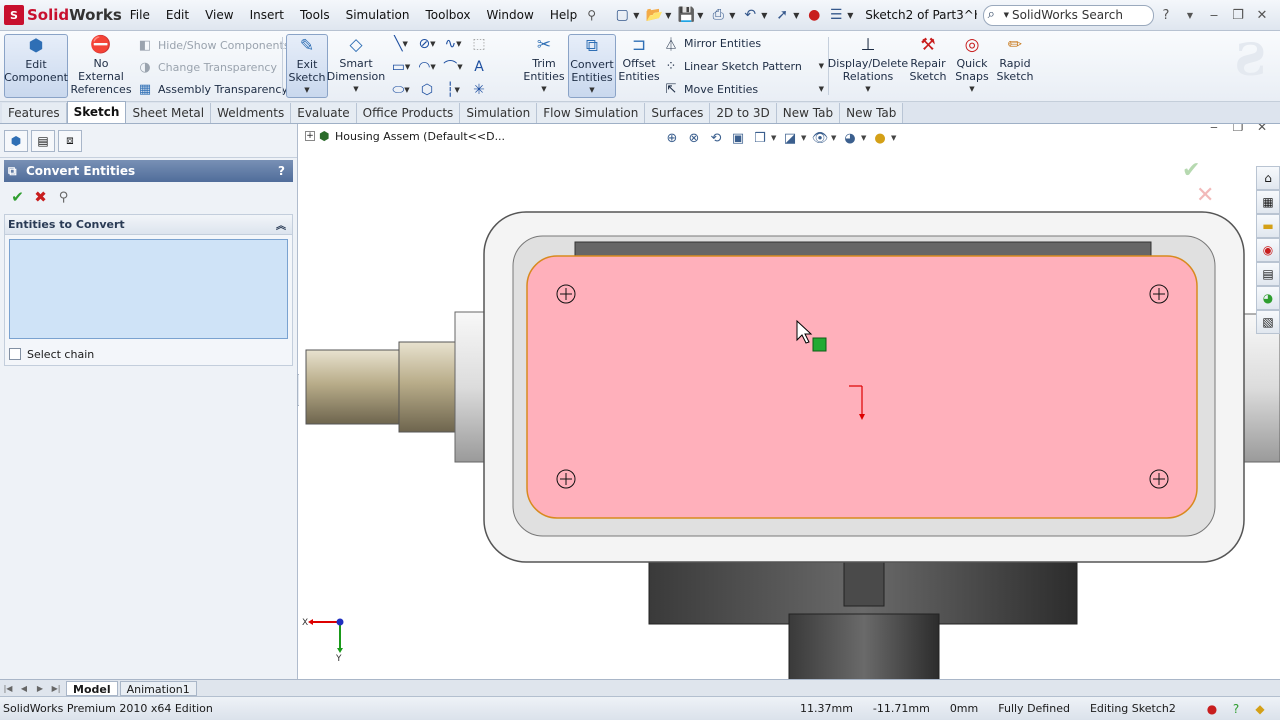 The height and width of the screenshot is (720, 1280). What do you see at coordinates (499, 113) in the screenshot?
I see `tab-simulation: Simulation` at bounding box center [499, 113].